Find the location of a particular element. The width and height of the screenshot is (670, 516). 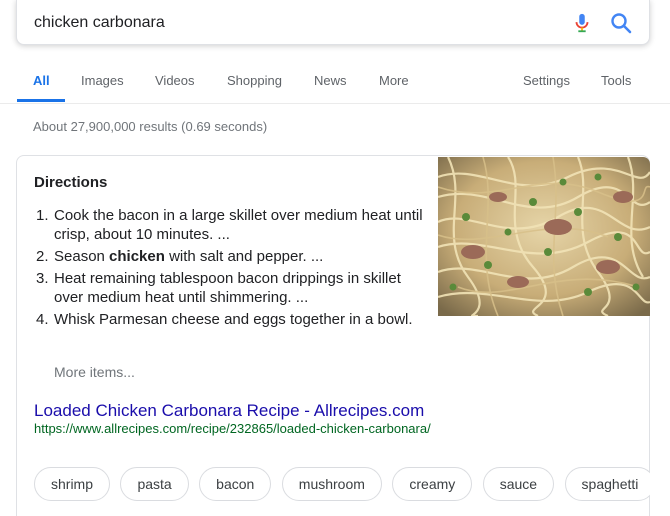

chip-creamy: creamy is located at coordinates (432, 484).